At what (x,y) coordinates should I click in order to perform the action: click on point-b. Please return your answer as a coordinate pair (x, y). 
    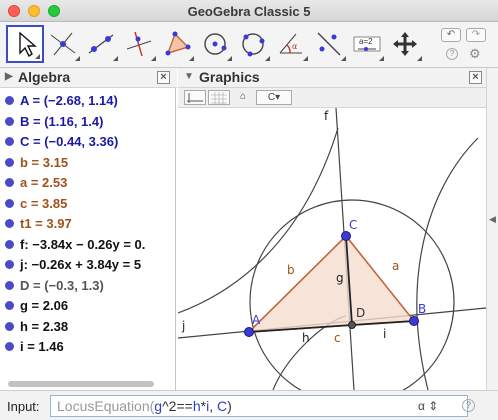
    Looking at the image, I should click on (414, 321).